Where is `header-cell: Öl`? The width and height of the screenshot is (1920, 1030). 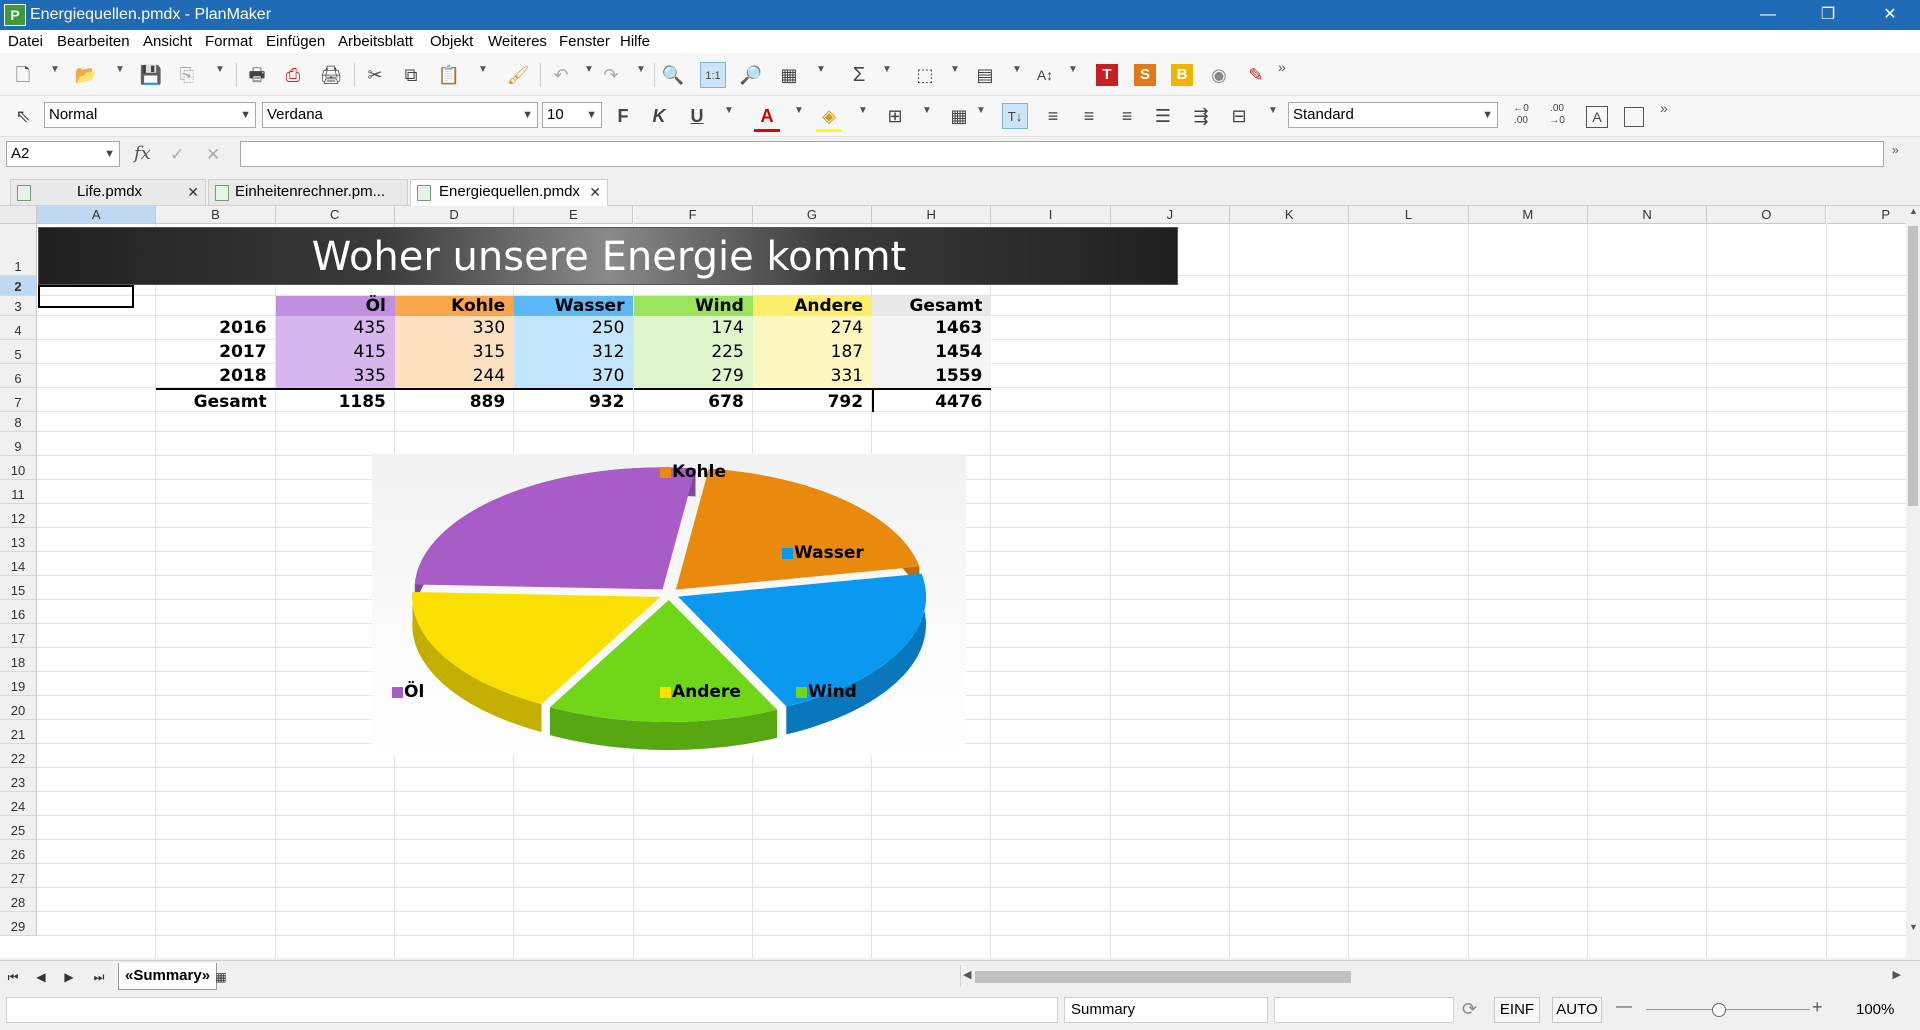
header-cell: Öl is located at coordinates (335, 306).